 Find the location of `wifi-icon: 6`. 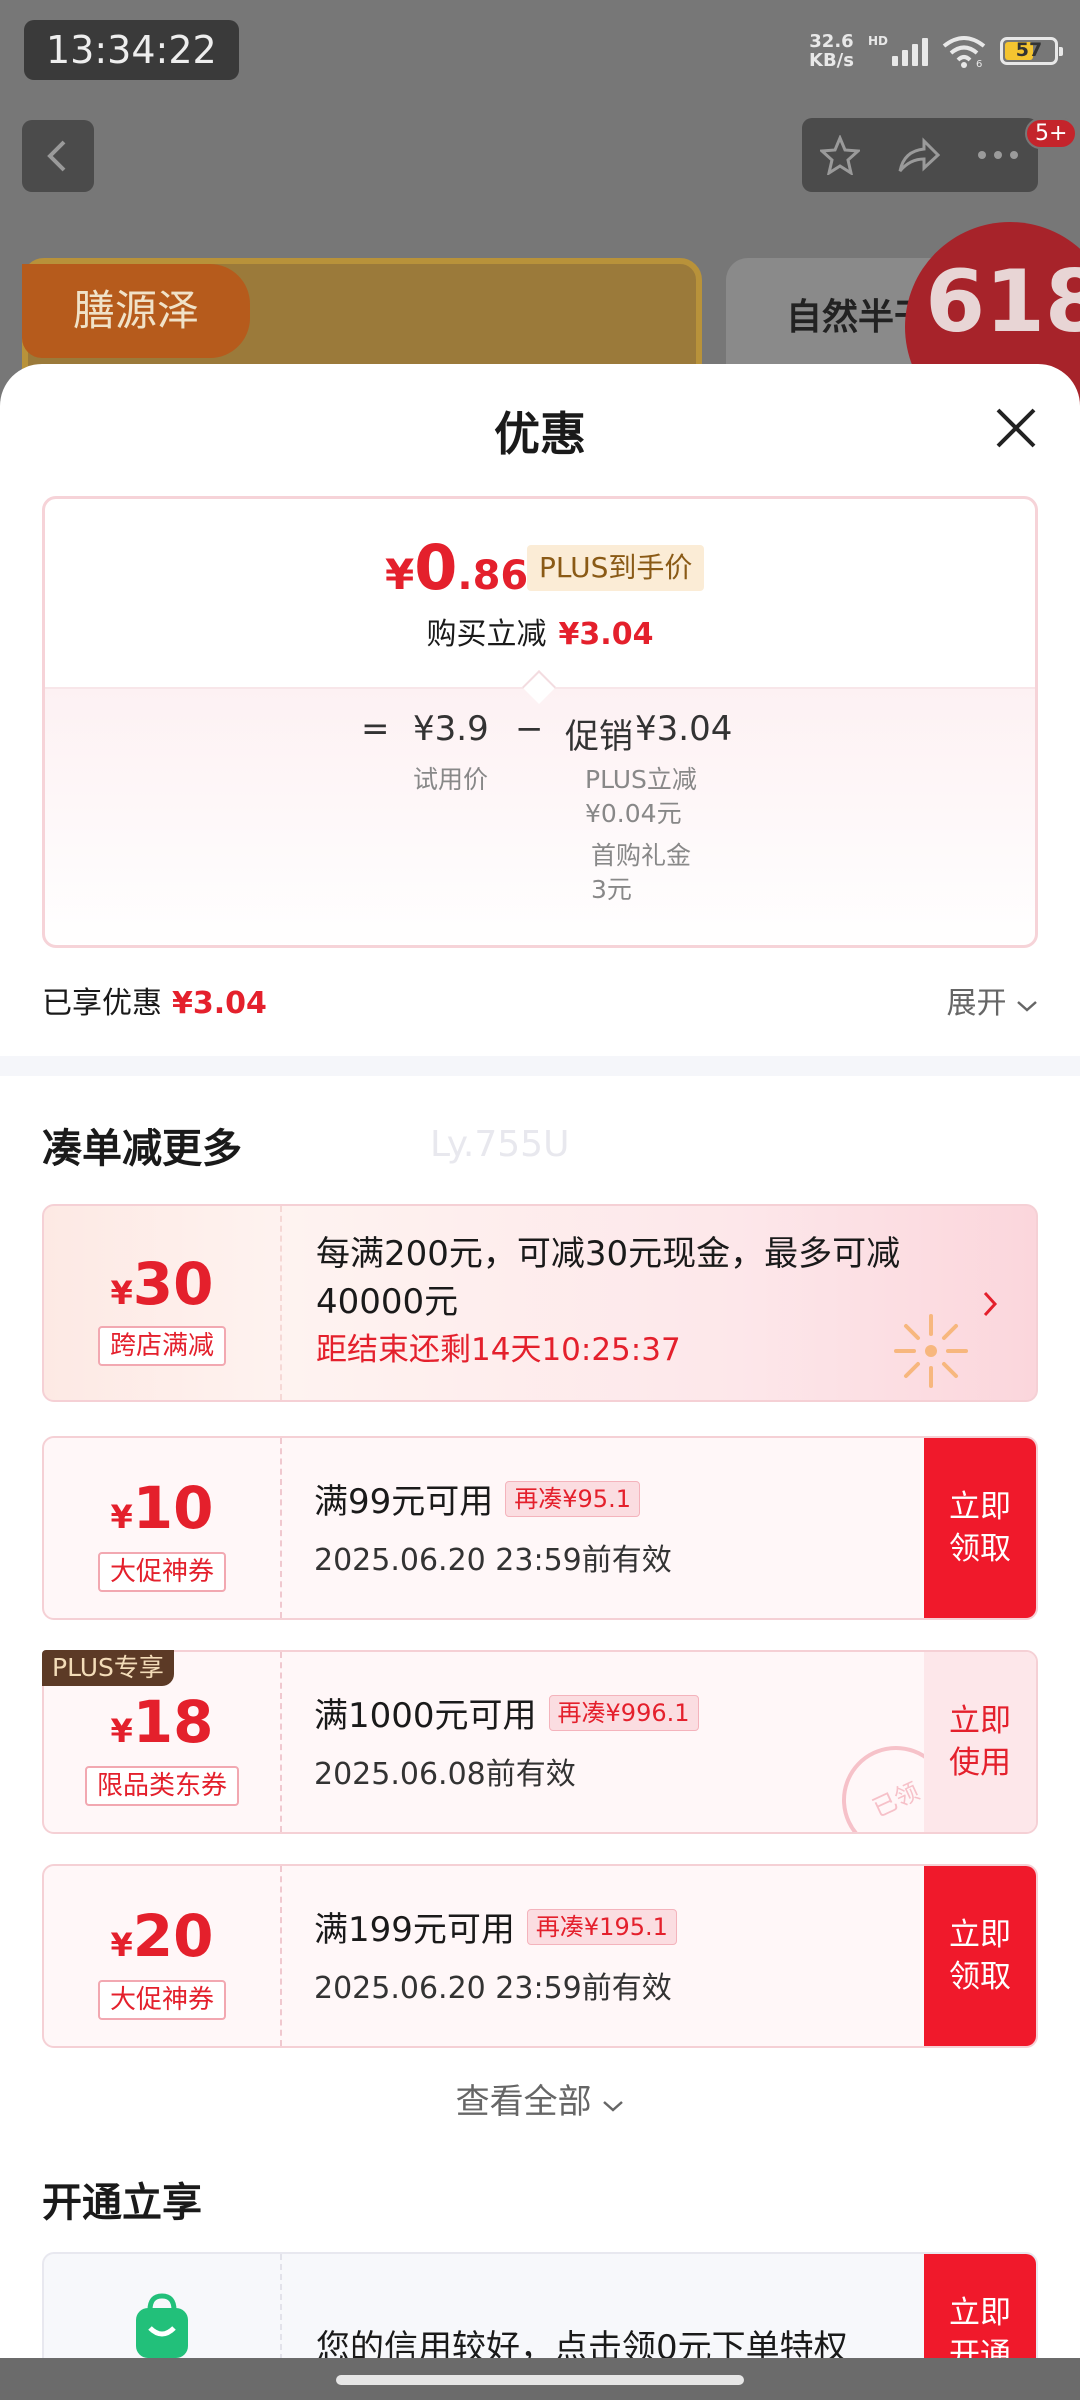

wifi-icon: 6 is located at coordinates (964, 52).